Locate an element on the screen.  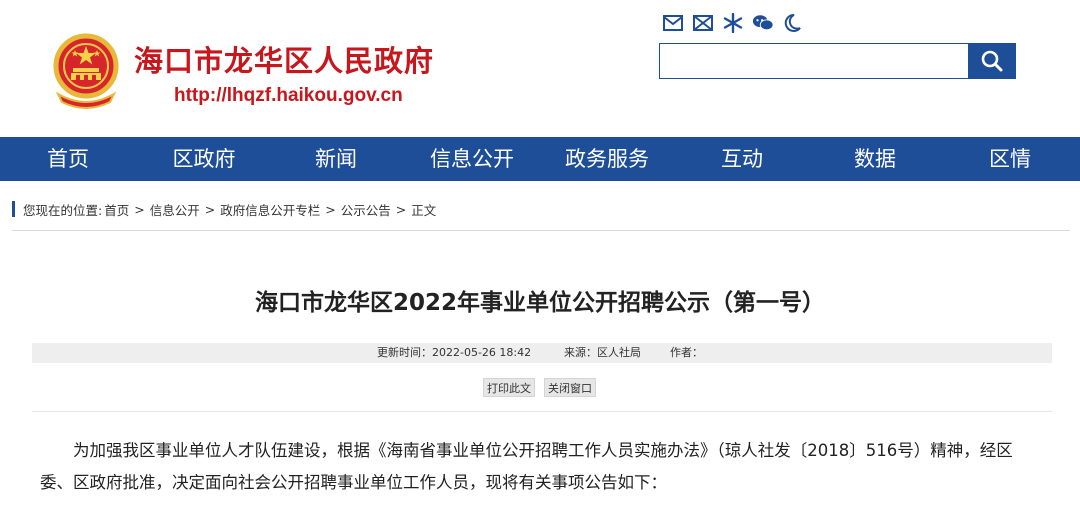
snowflake-icon is located at coordinates (733, 23).